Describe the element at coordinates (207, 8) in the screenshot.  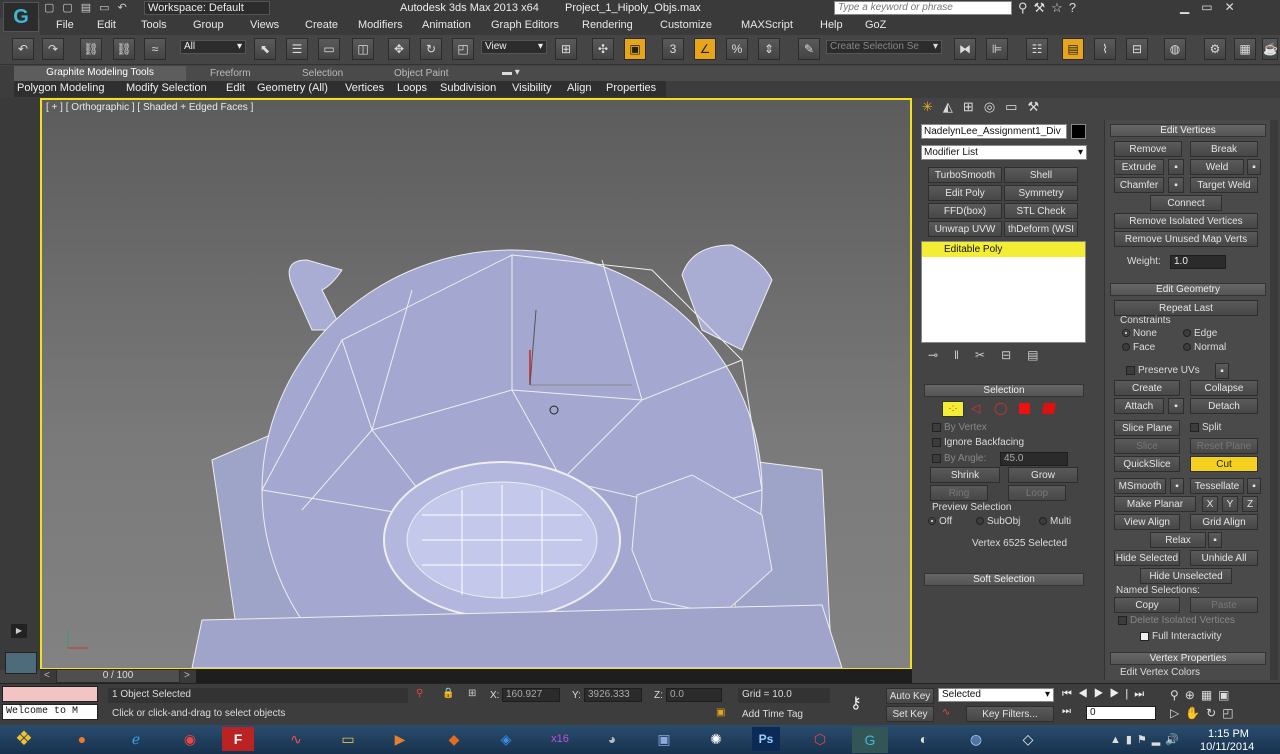
I see `workspace-dropdown: Workspace: Default` at that location.